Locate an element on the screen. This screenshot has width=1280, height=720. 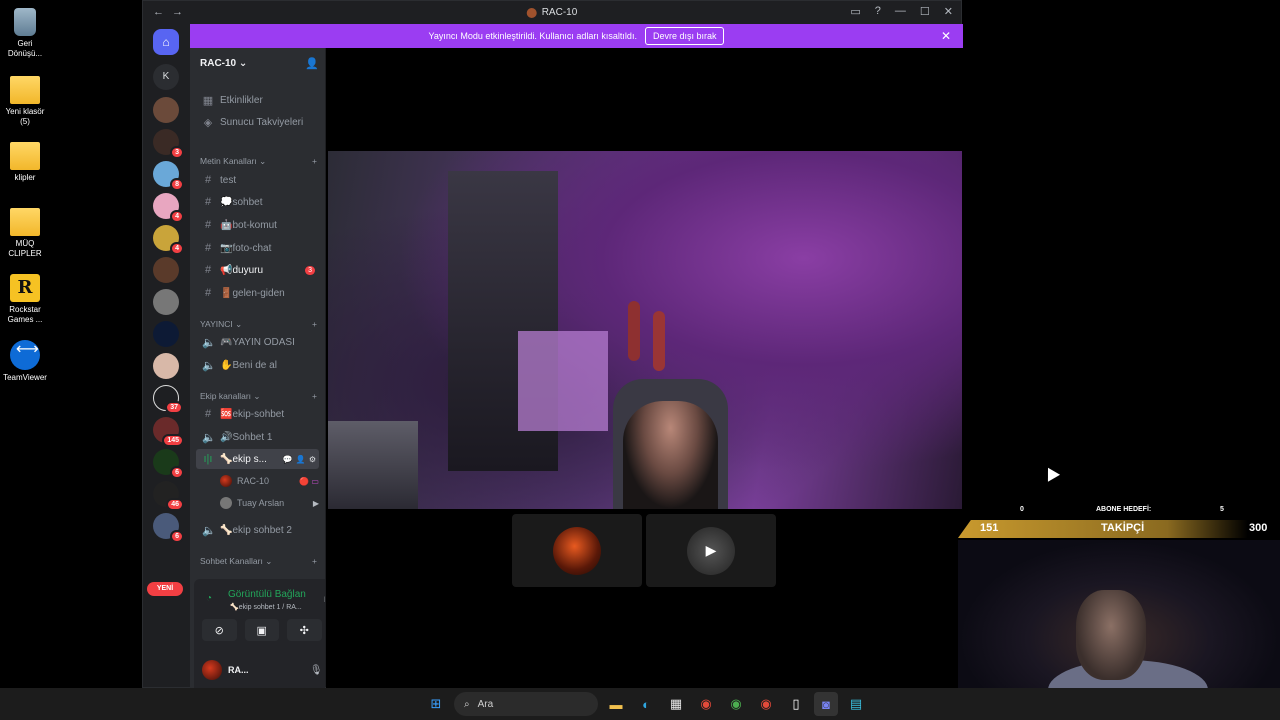
sidebar-item-boosts: ◈ Sunucu Takviyeleri is located at coordinates (257, 122).